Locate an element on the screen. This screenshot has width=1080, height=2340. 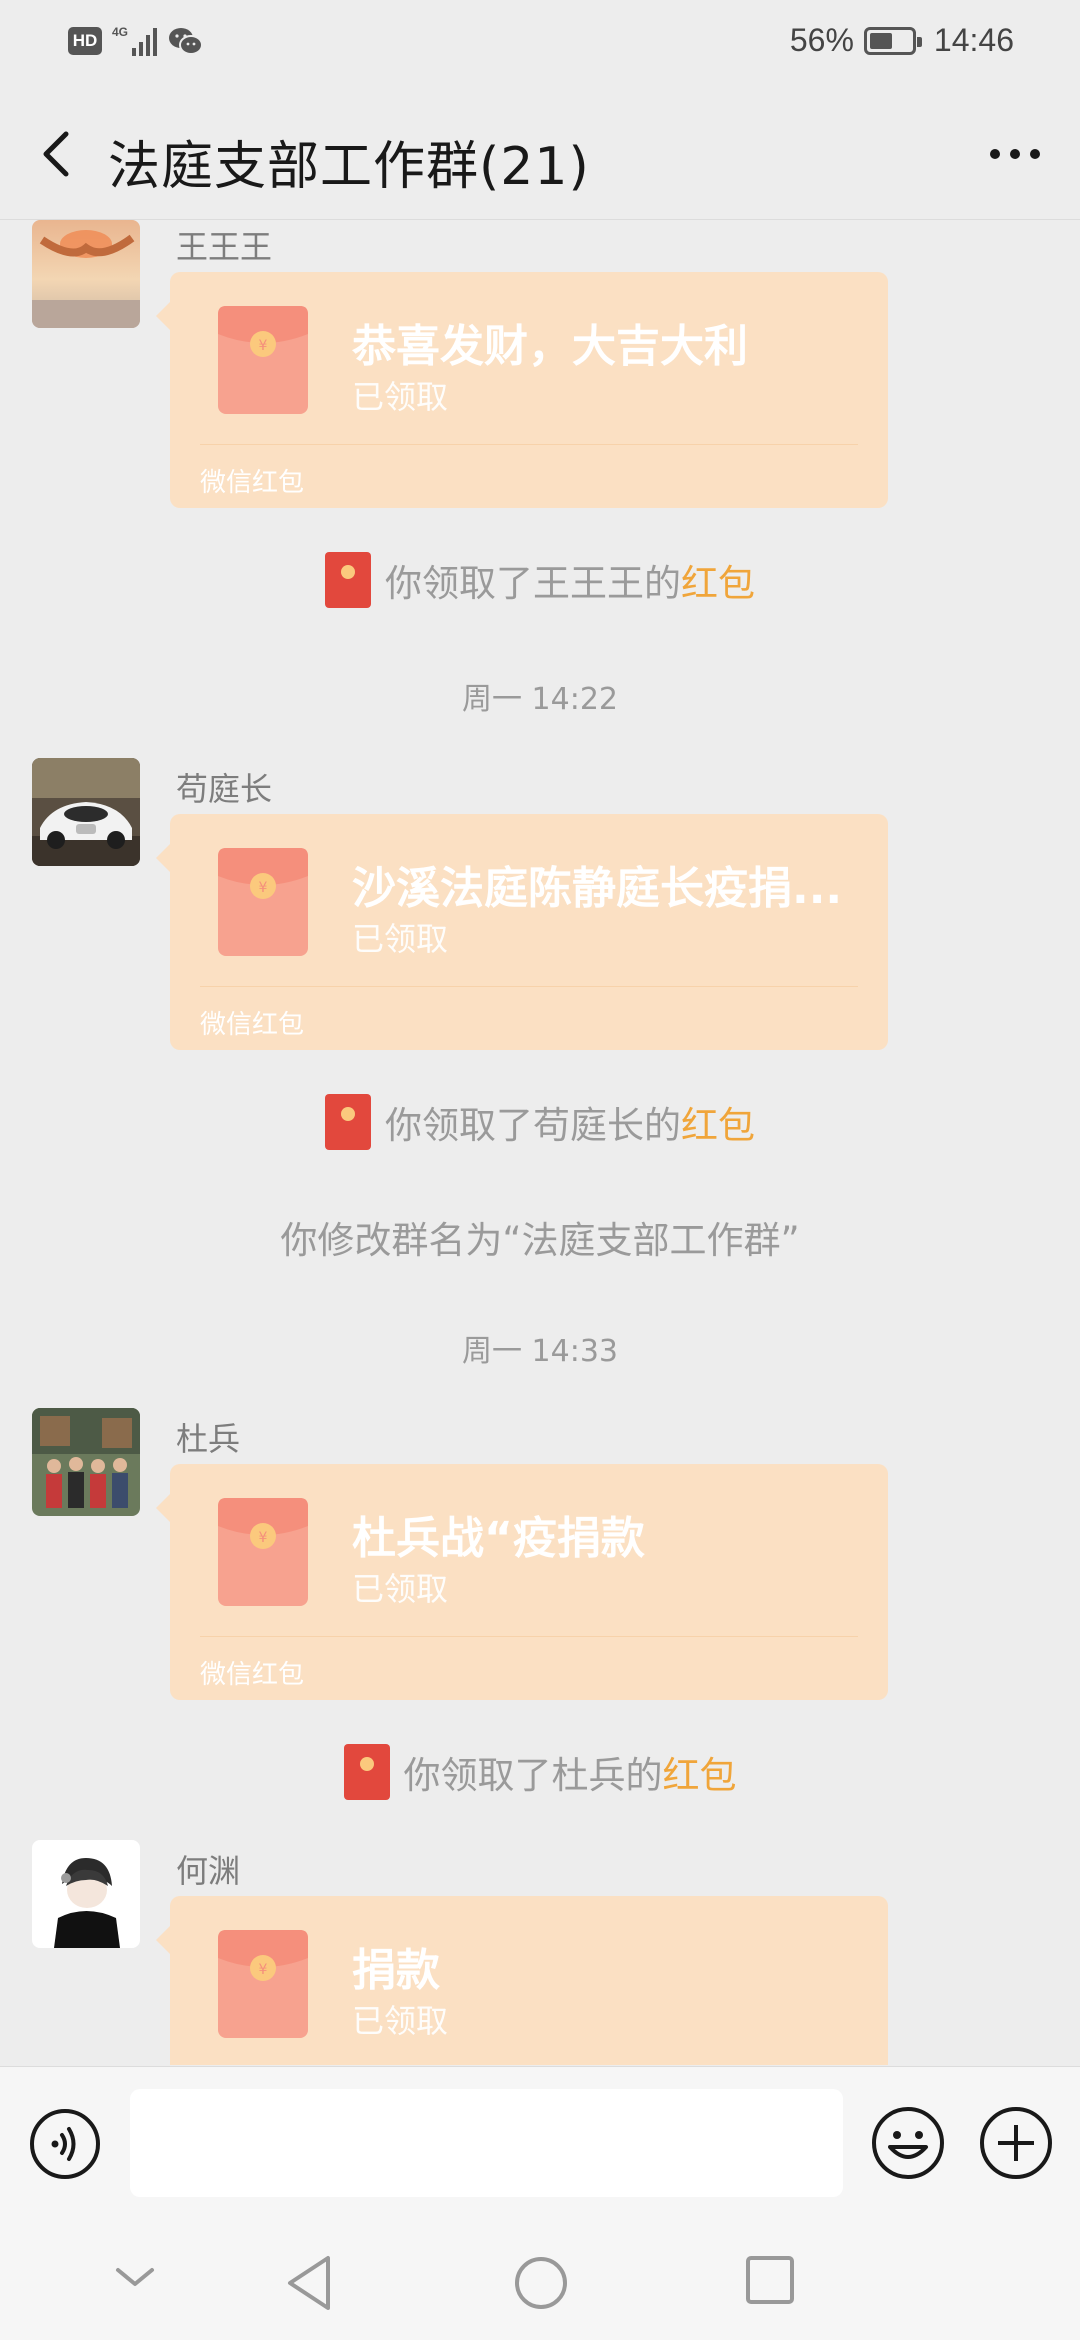
red-packet: ¥ 沙溪法庭陈静庭长疫捐... 已领取 微信红包 is located at coordinates (522, 932).